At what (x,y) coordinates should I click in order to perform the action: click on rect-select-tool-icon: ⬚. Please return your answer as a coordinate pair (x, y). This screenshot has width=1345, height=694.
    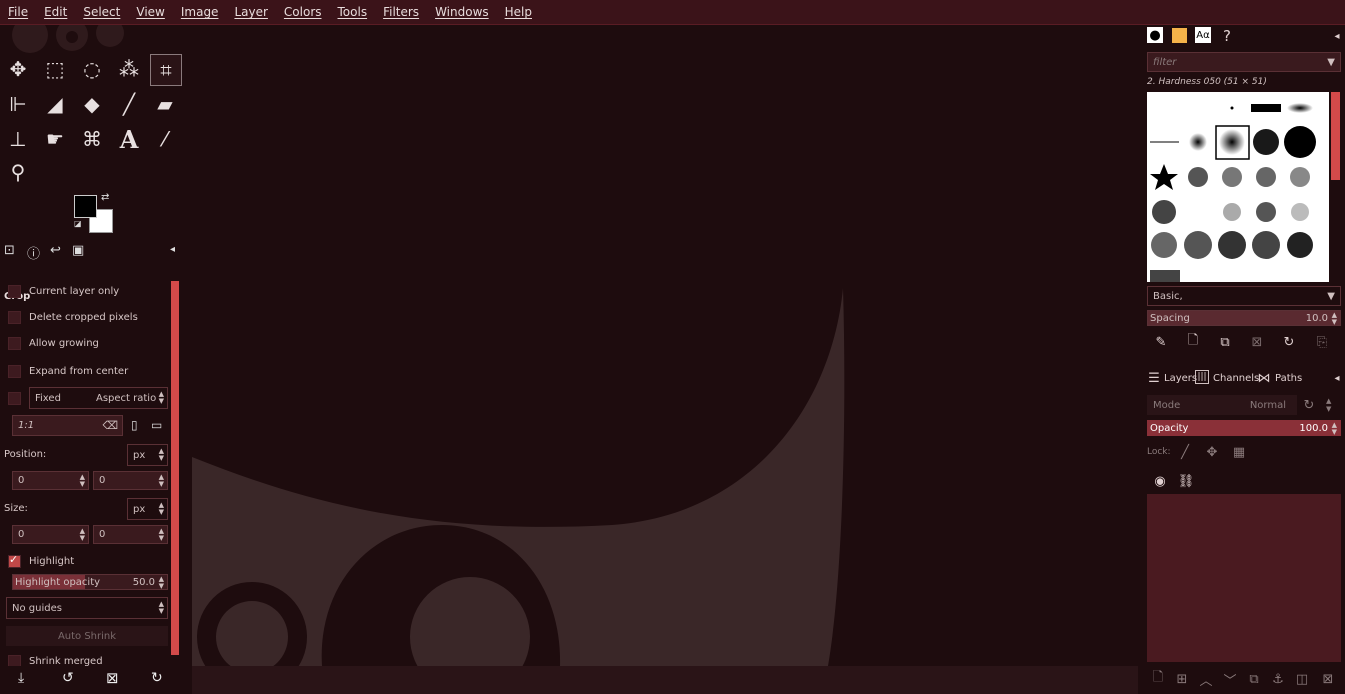
    Looking at the image, I should click on (55, 69).